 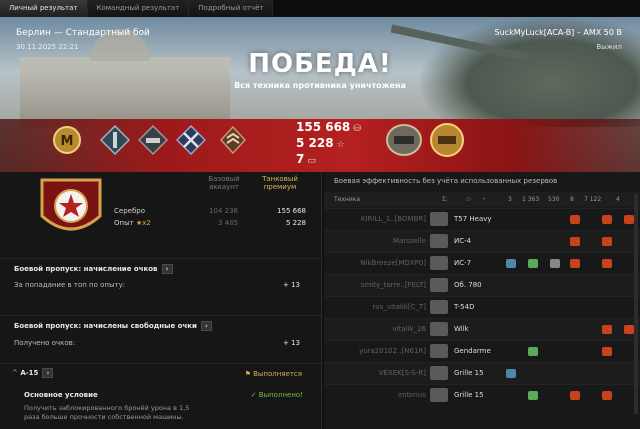 What do you see at coordinates (15, 373) in the screenshot?
I see `chevron-up-icon: ^` at bounding box center [15, 373].